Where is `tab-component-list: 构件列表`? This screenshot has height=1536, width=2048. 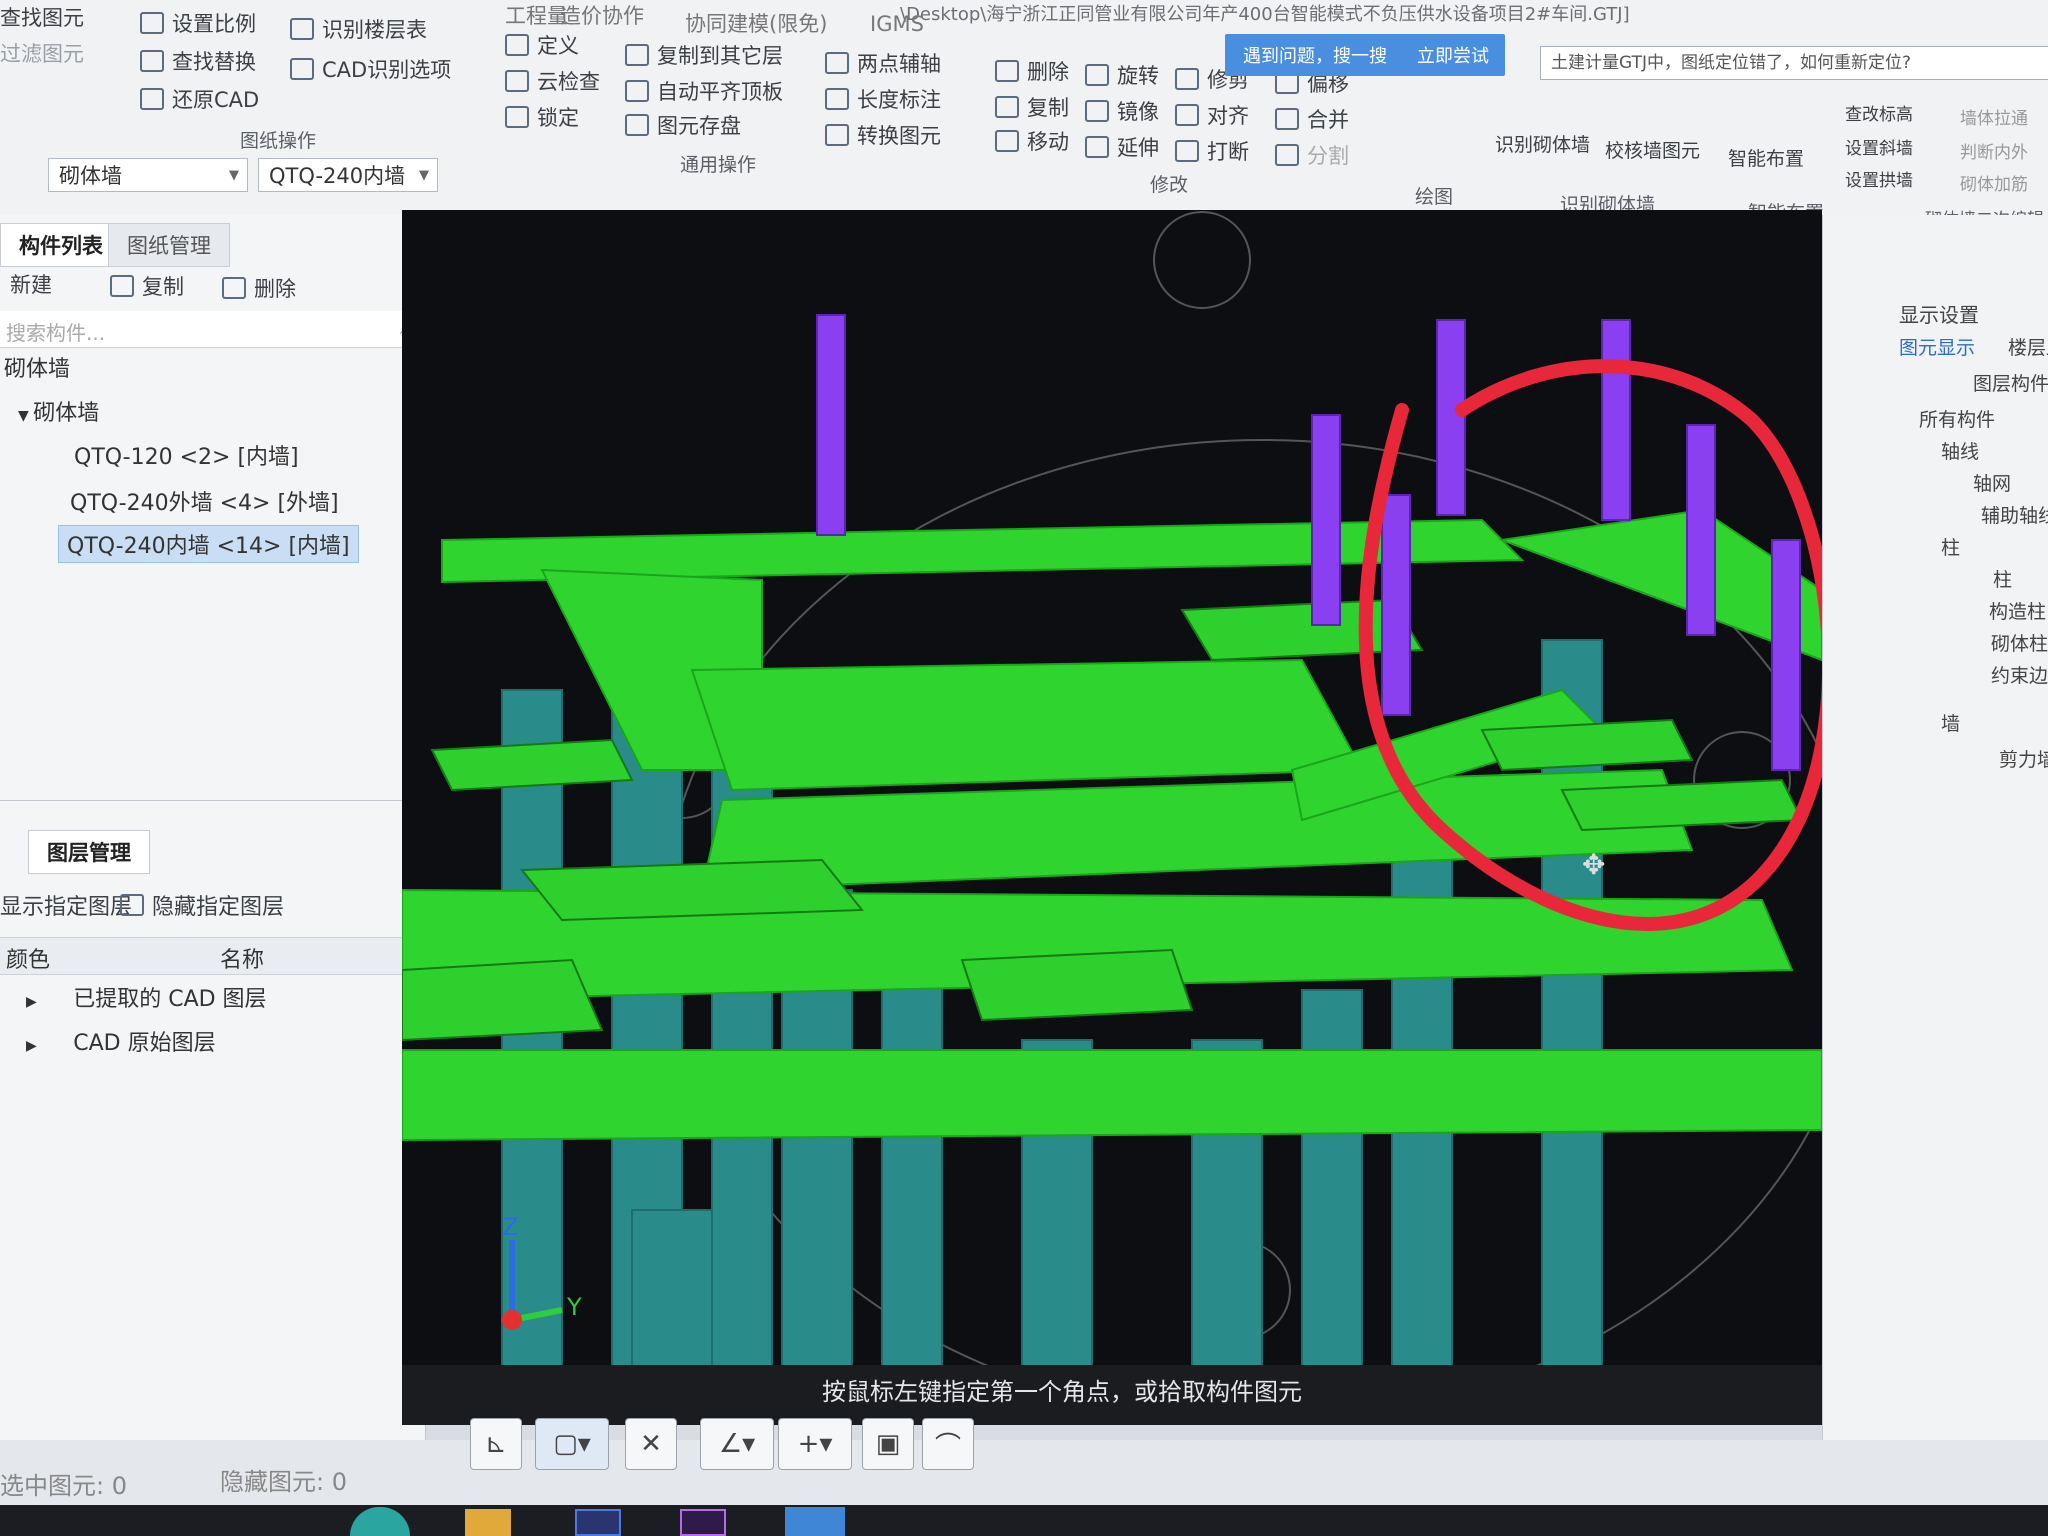 tab-component-list: 构件列表 is located at coordinates (61, 245).